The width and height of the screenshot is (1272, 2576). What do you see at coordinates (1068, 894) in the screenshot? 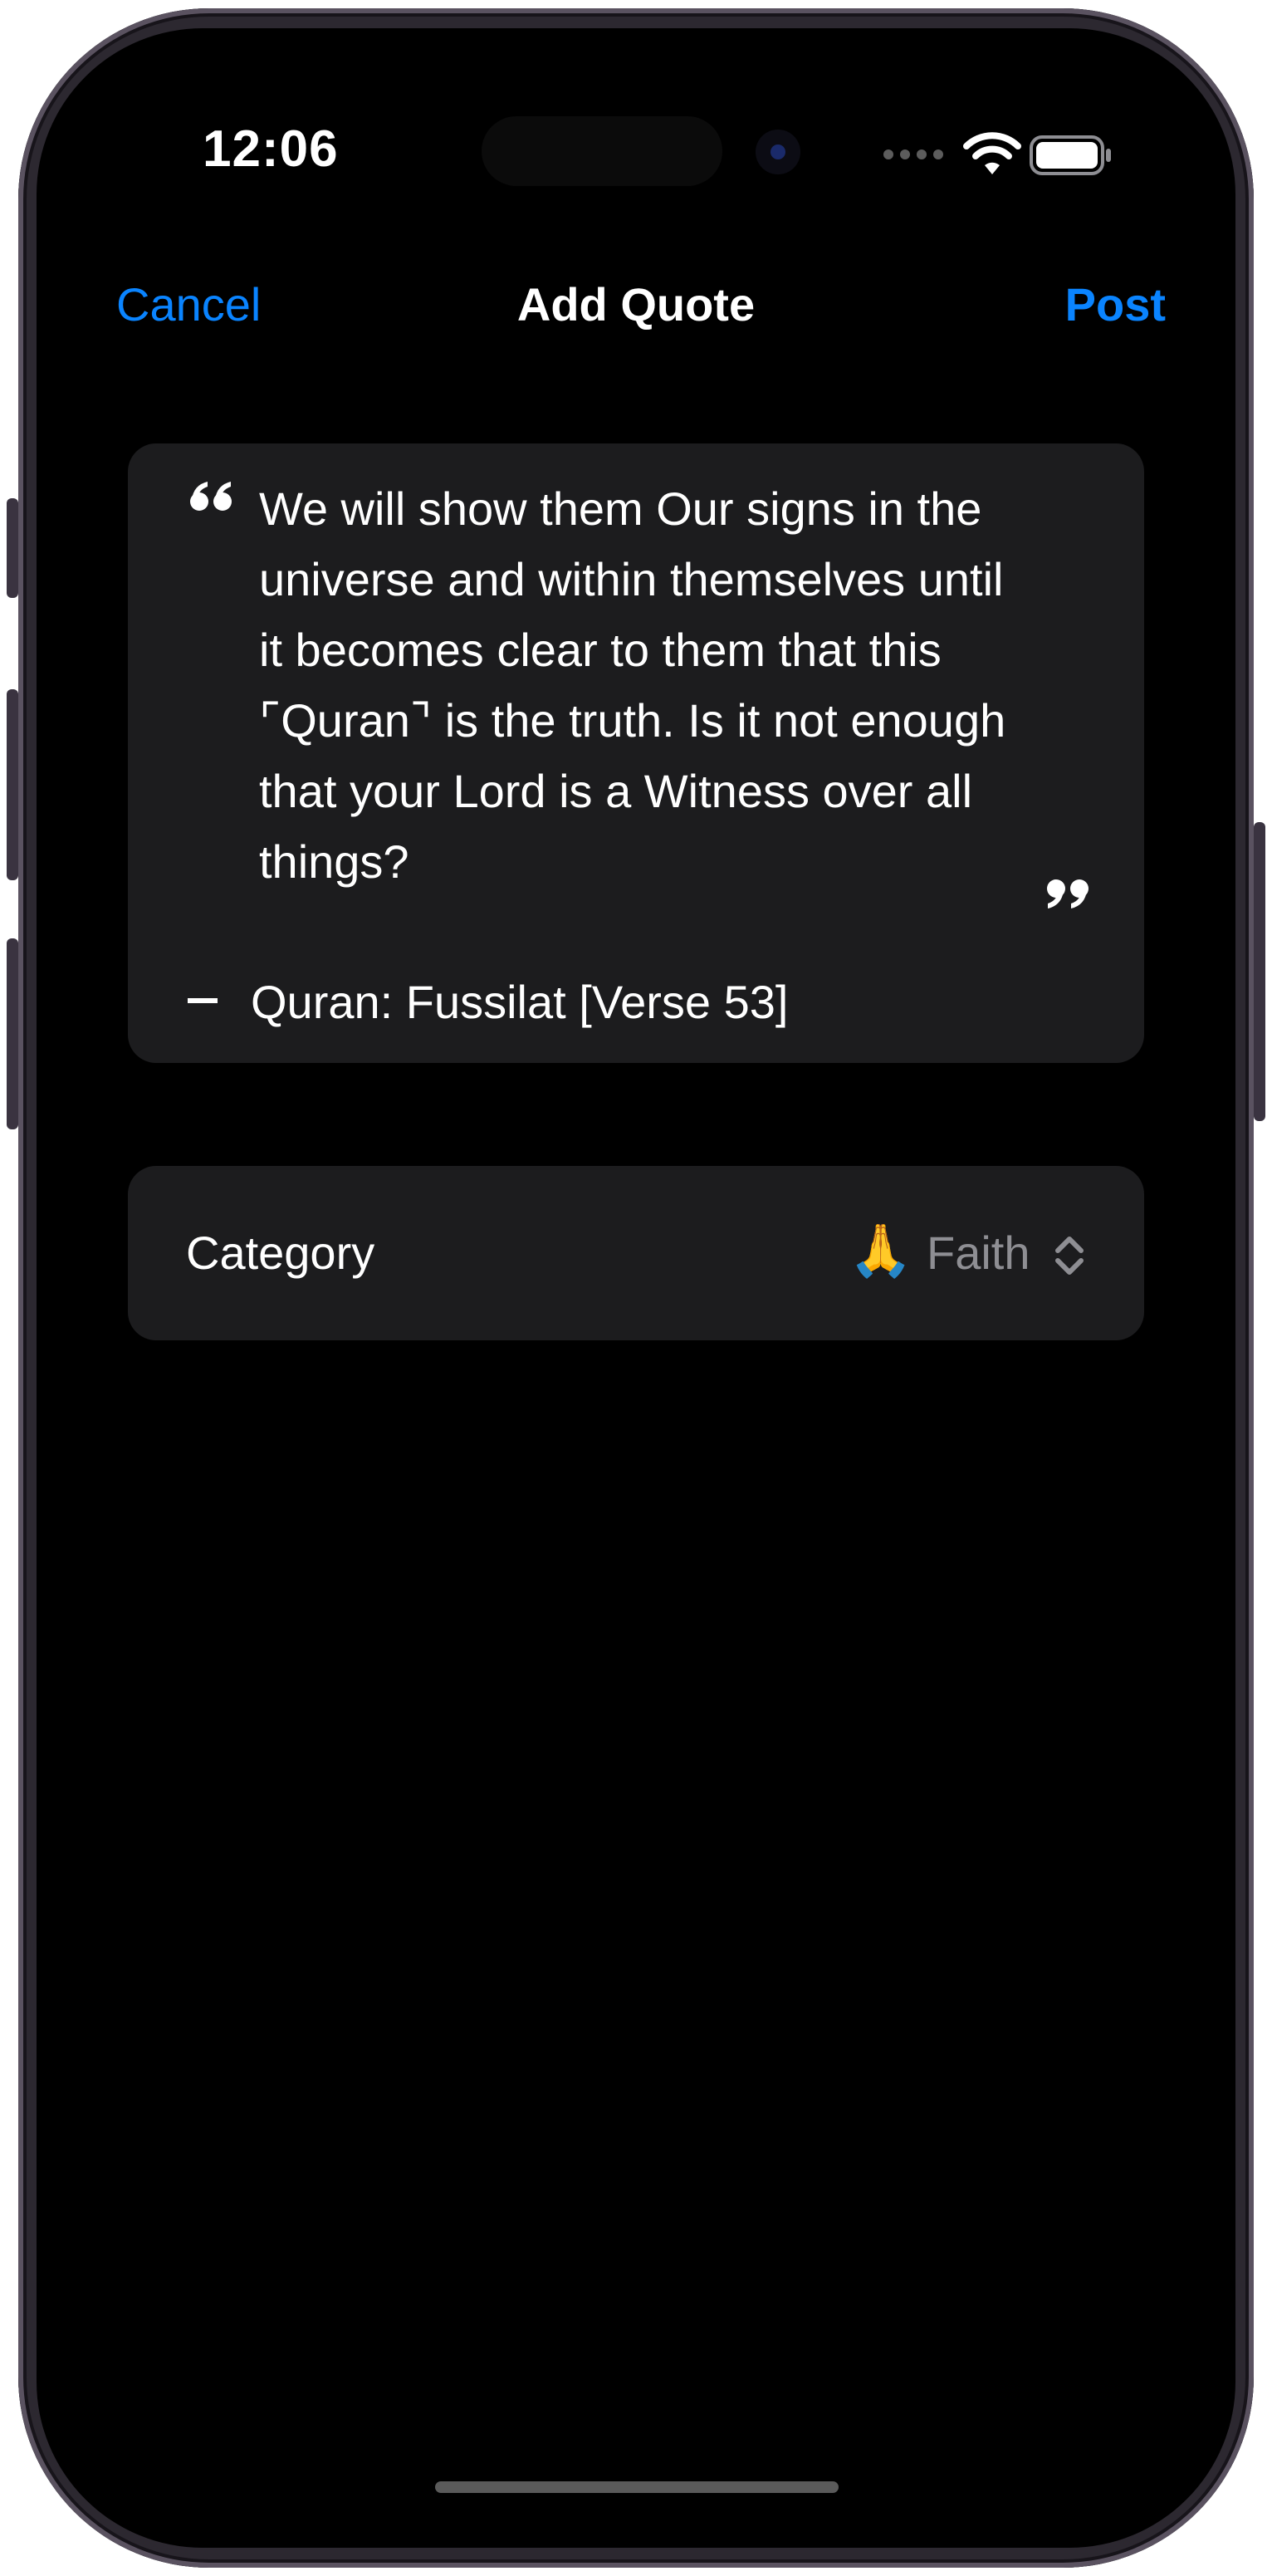
I see `close-quote-icon` at bounding box center [1068, 894].